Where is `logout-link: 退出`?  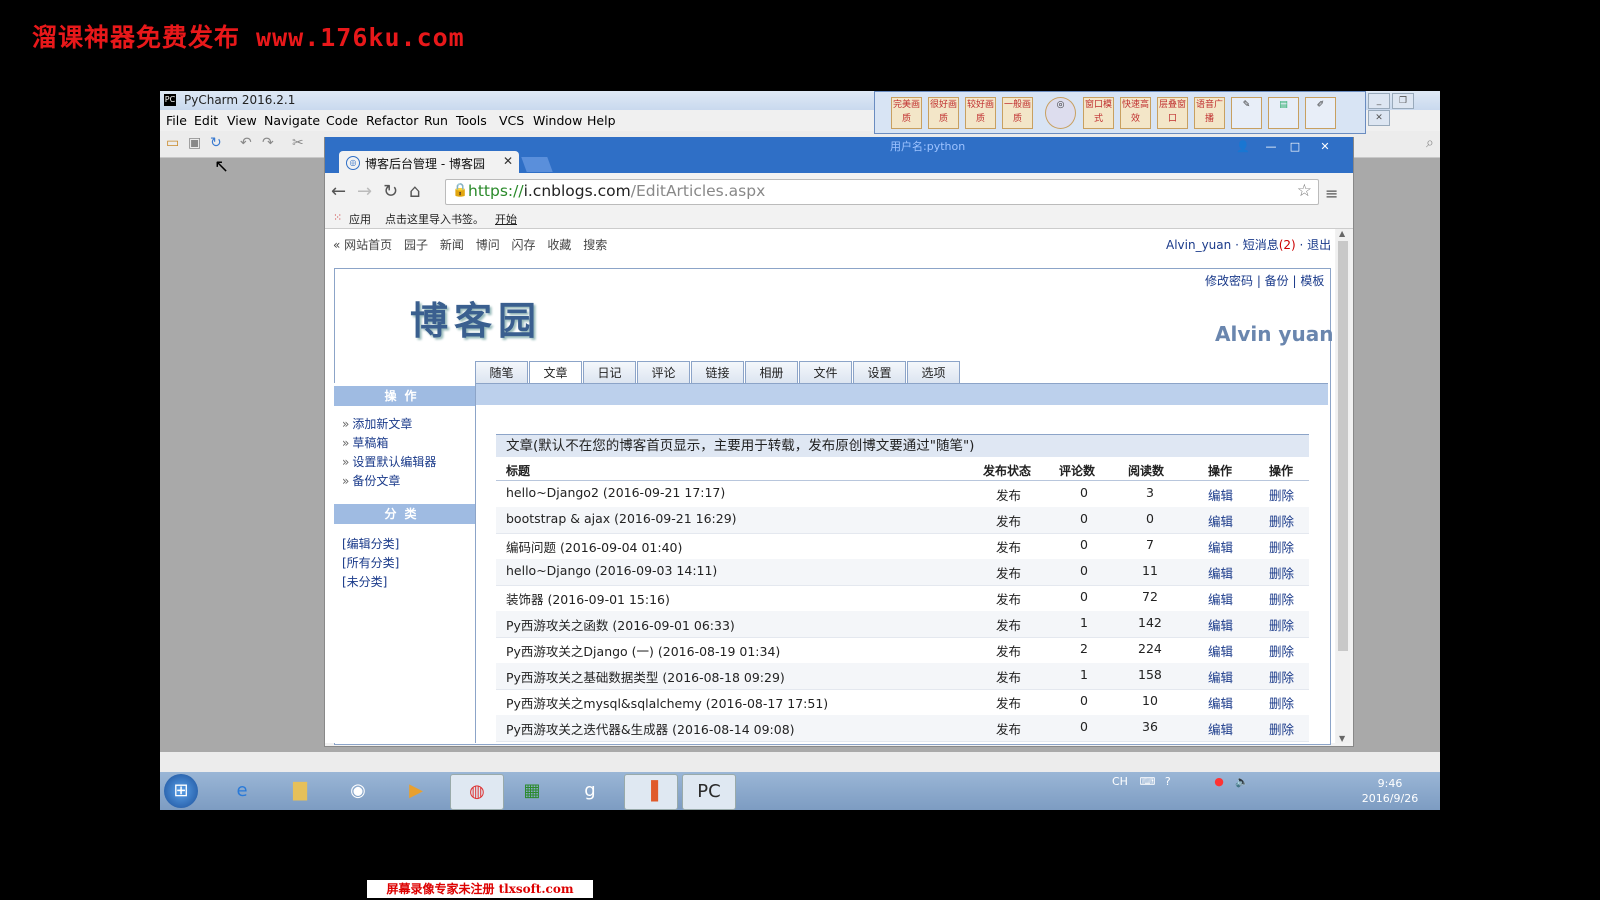 logout-link: 退出 is located at coordinates (1319, 245).